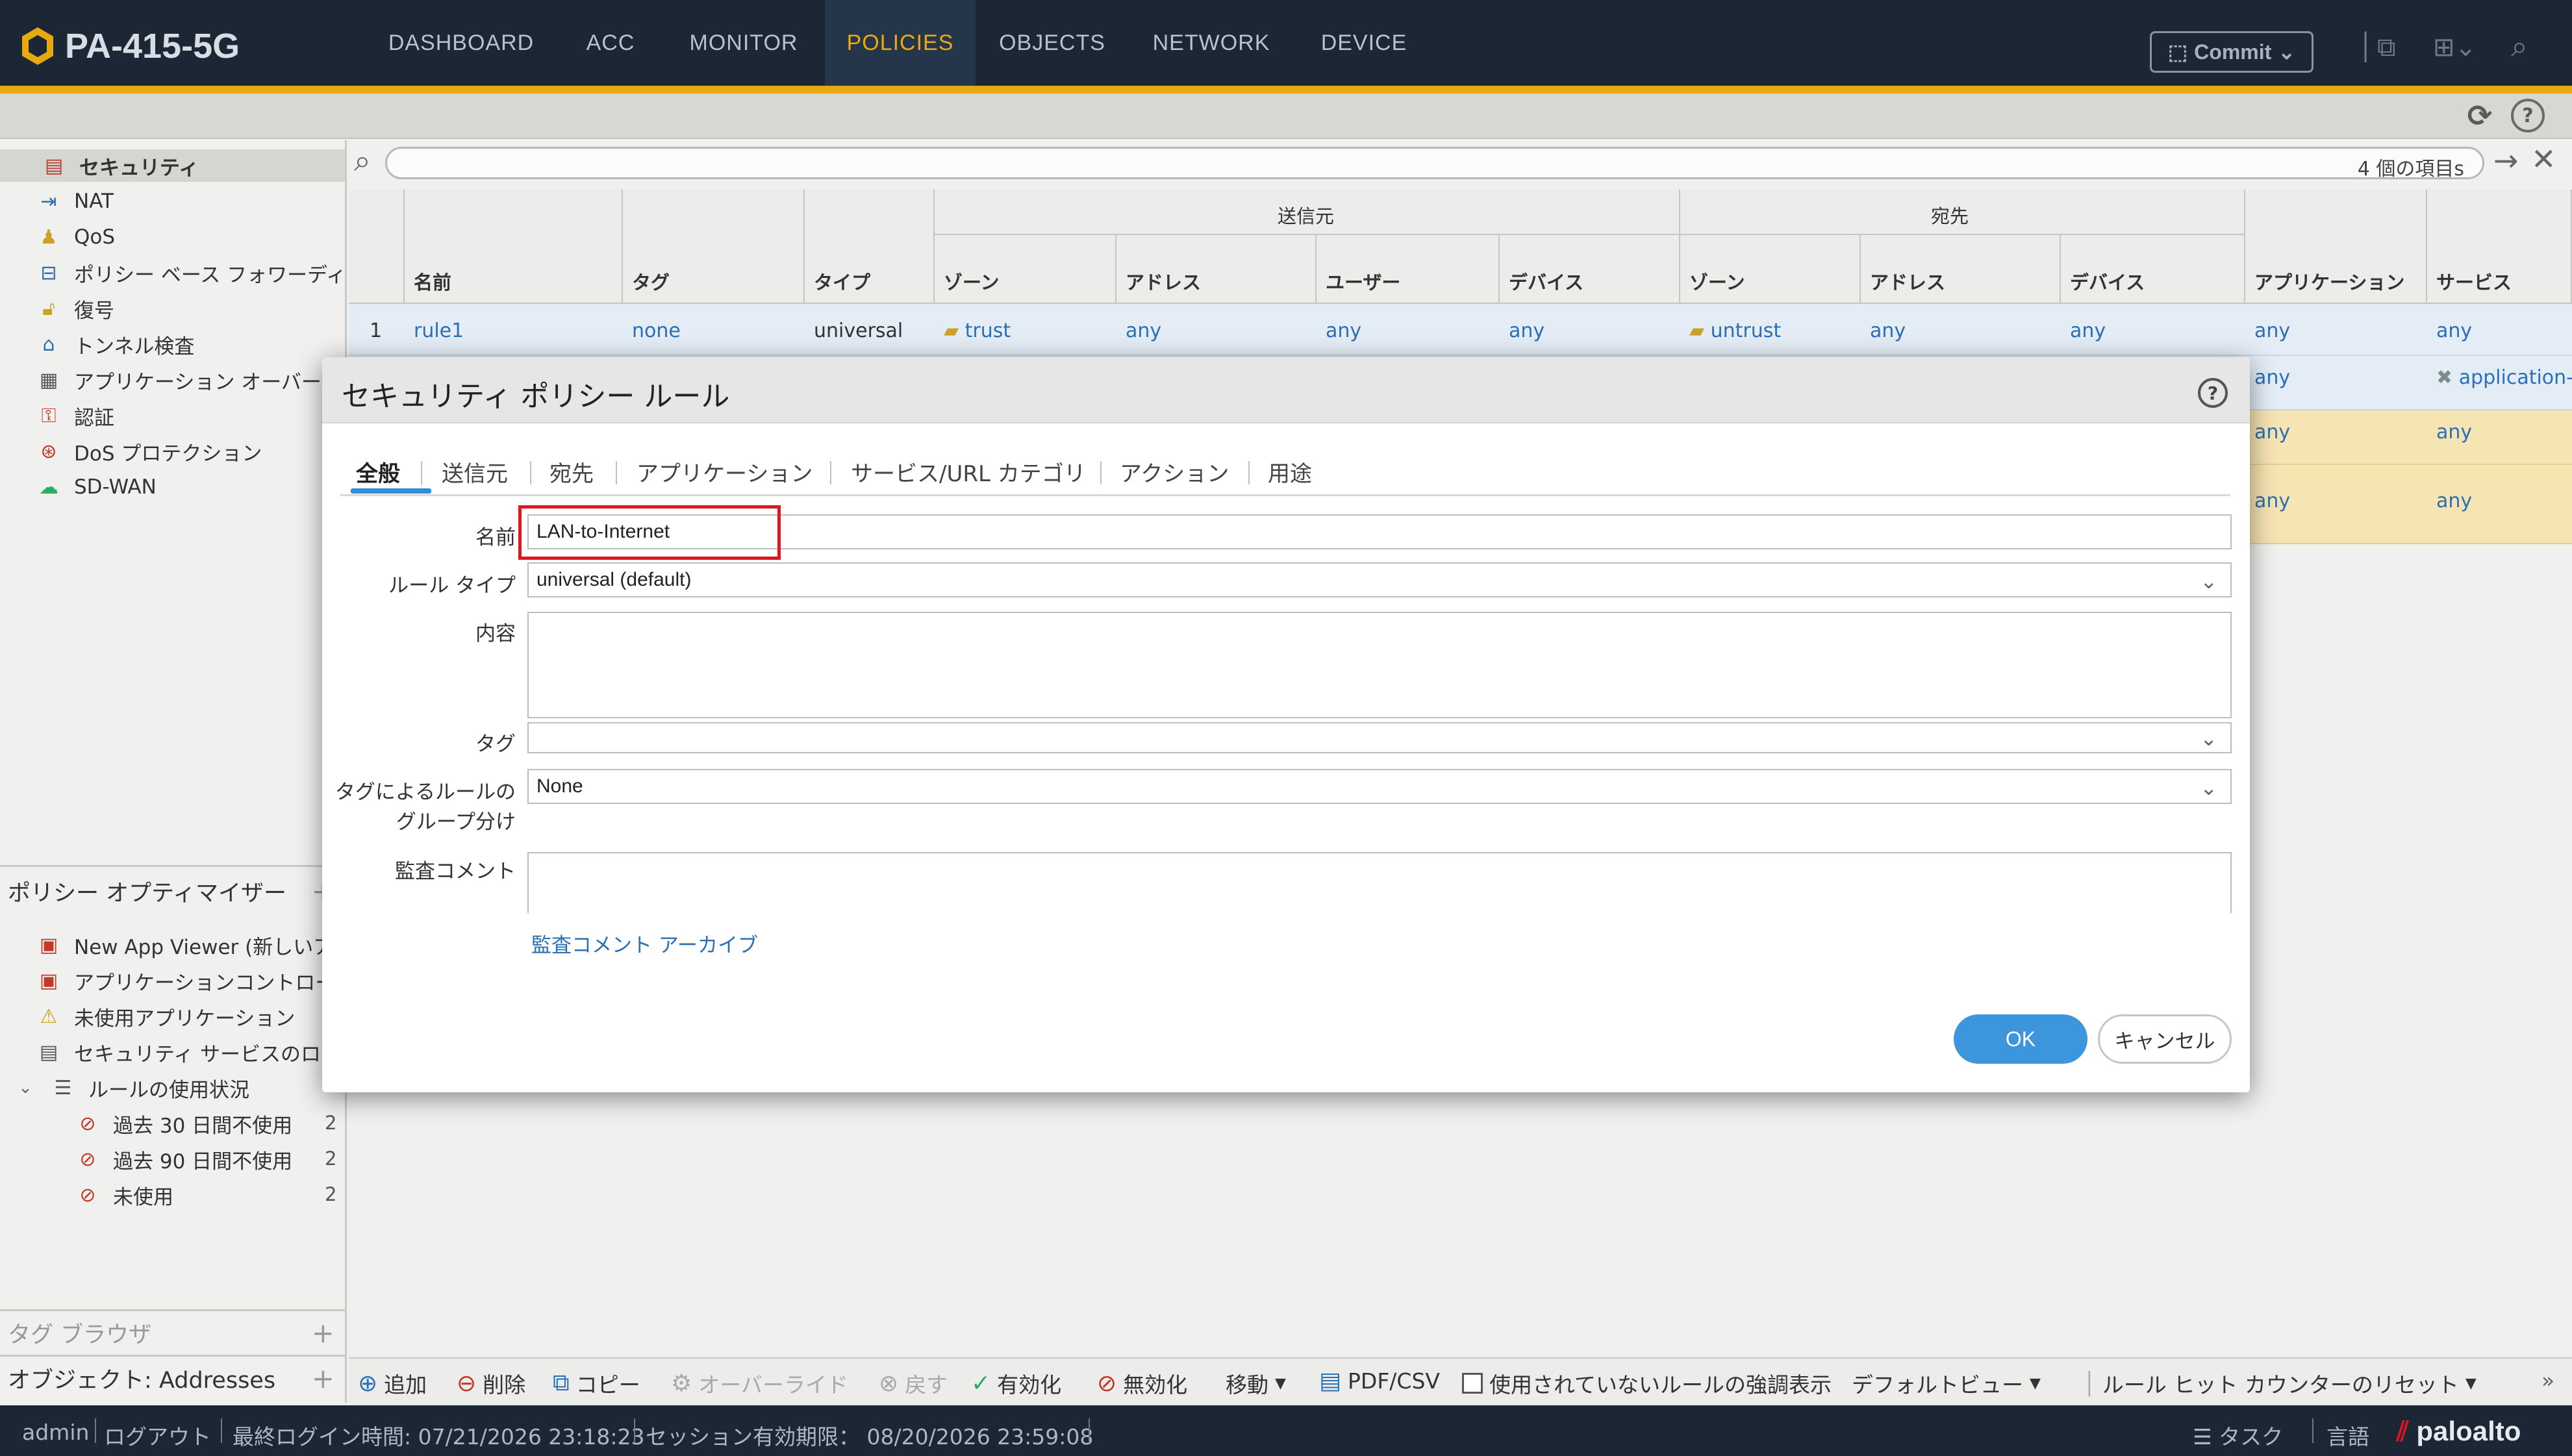  Describe the element at coordinates (644, 943) in the screenshot. I see `audit-comment-archive-link: 監査コメント アーカイブ` at that location.